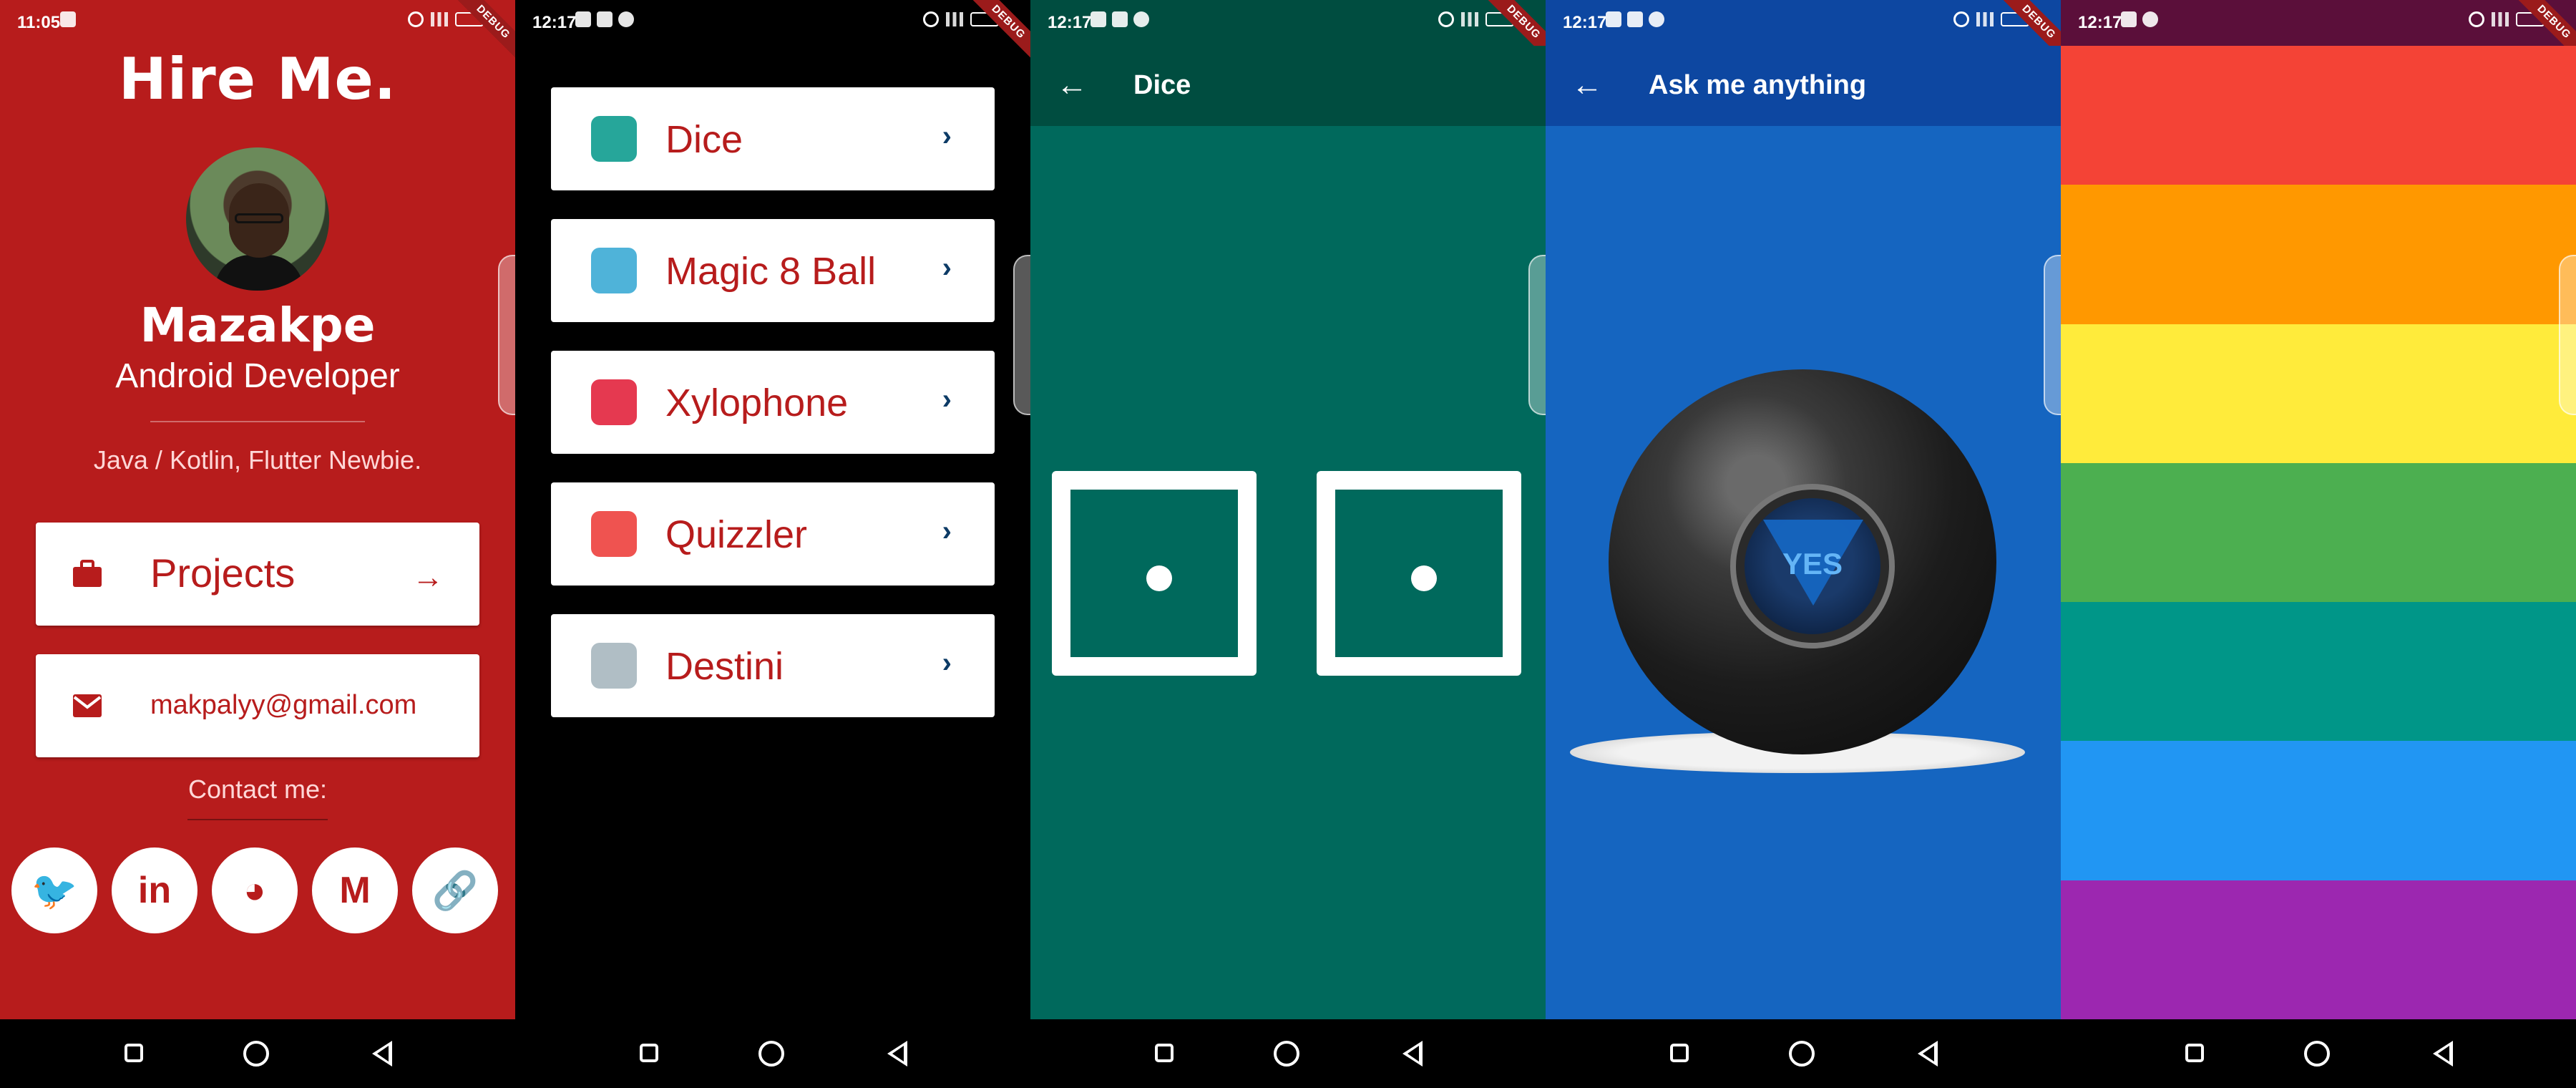  Describe the element at coordinates (724, 666) in the screenshot. I see `menu-item-label: Destini` at that location.